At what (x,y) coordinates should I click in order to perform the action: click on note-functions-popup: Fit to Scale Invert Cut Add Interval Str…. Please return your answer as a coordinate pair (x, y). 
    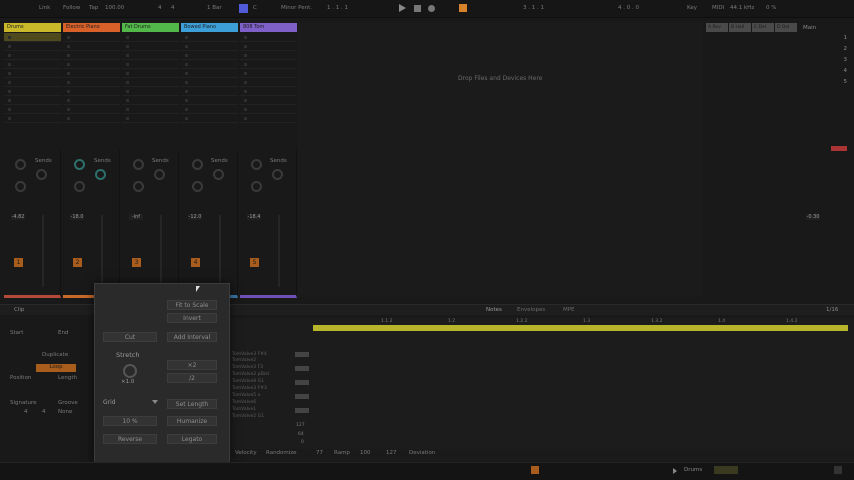
    Looking at the image, I should click on (162, 374).